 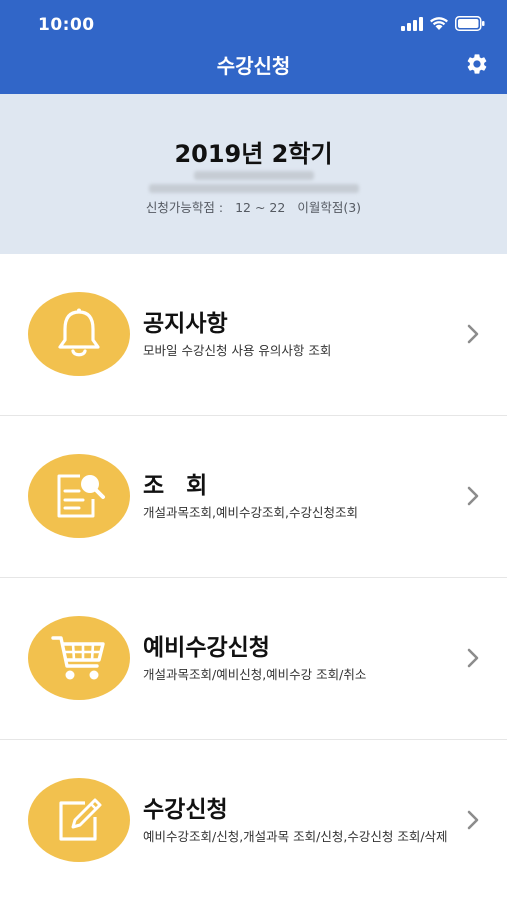 I want to click on menu-subtitle: 예비수강조회/신청,개설과목 조회/신청,수강신청 조회/삭제, so click(x=295, y=836).